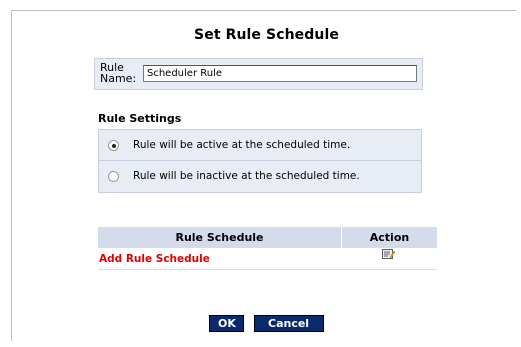 This screenshot has width=521, height=347. What do you see at coordinates (113, 176) in the screenshot?
I see `radio-inactive` at bounding box center [113, 176].